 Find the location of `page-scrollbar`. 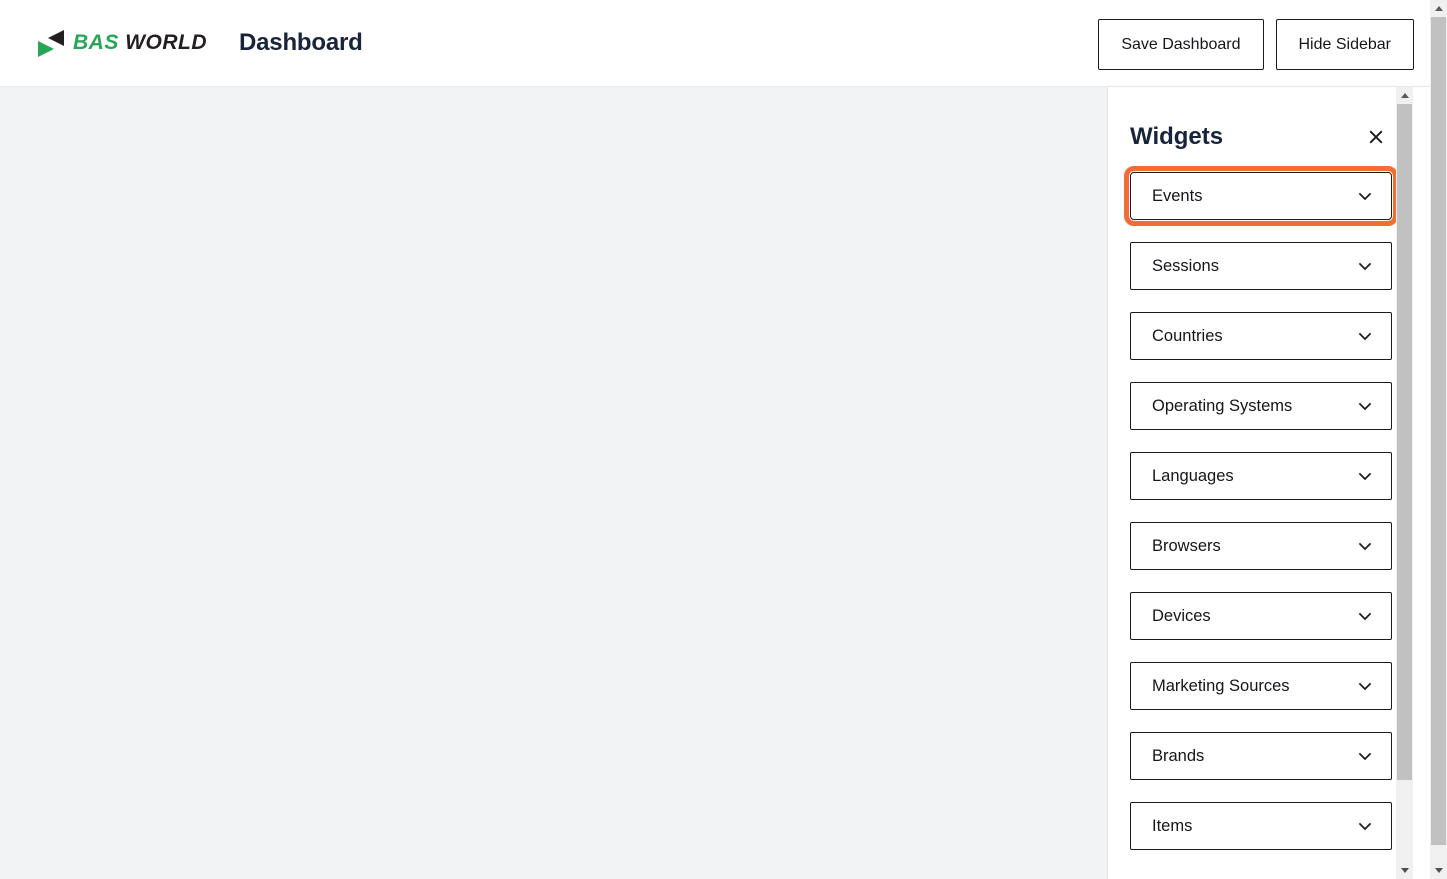

page-scrollbar is located at coordinates (1438, 439).